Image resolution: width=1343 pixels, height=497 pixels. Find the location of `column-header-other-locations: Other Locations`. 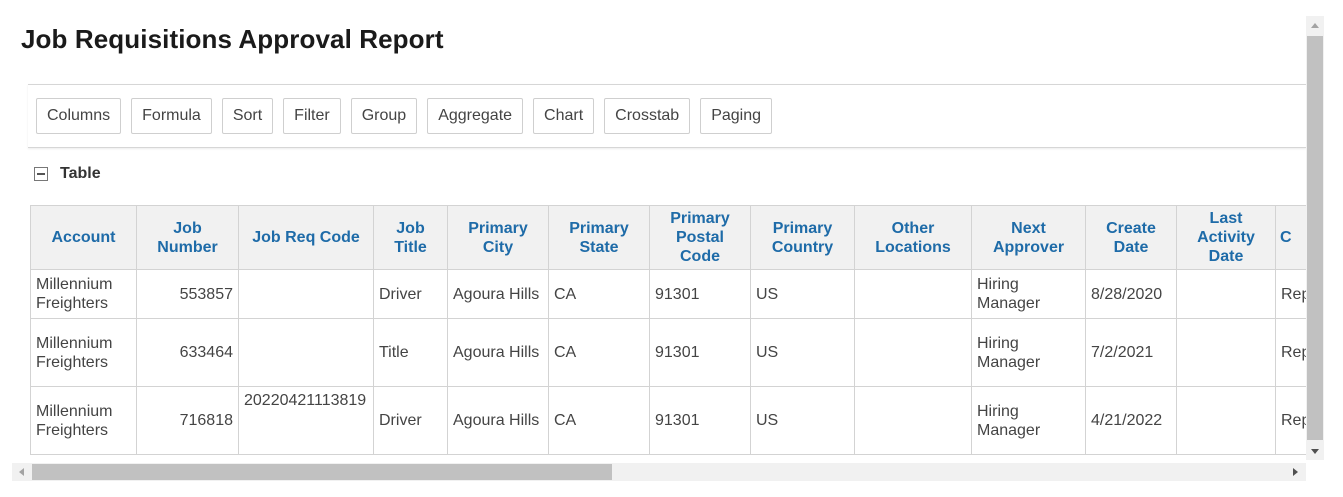

column-header-other-locations: Other Locations is located at coordinates (913, 237).